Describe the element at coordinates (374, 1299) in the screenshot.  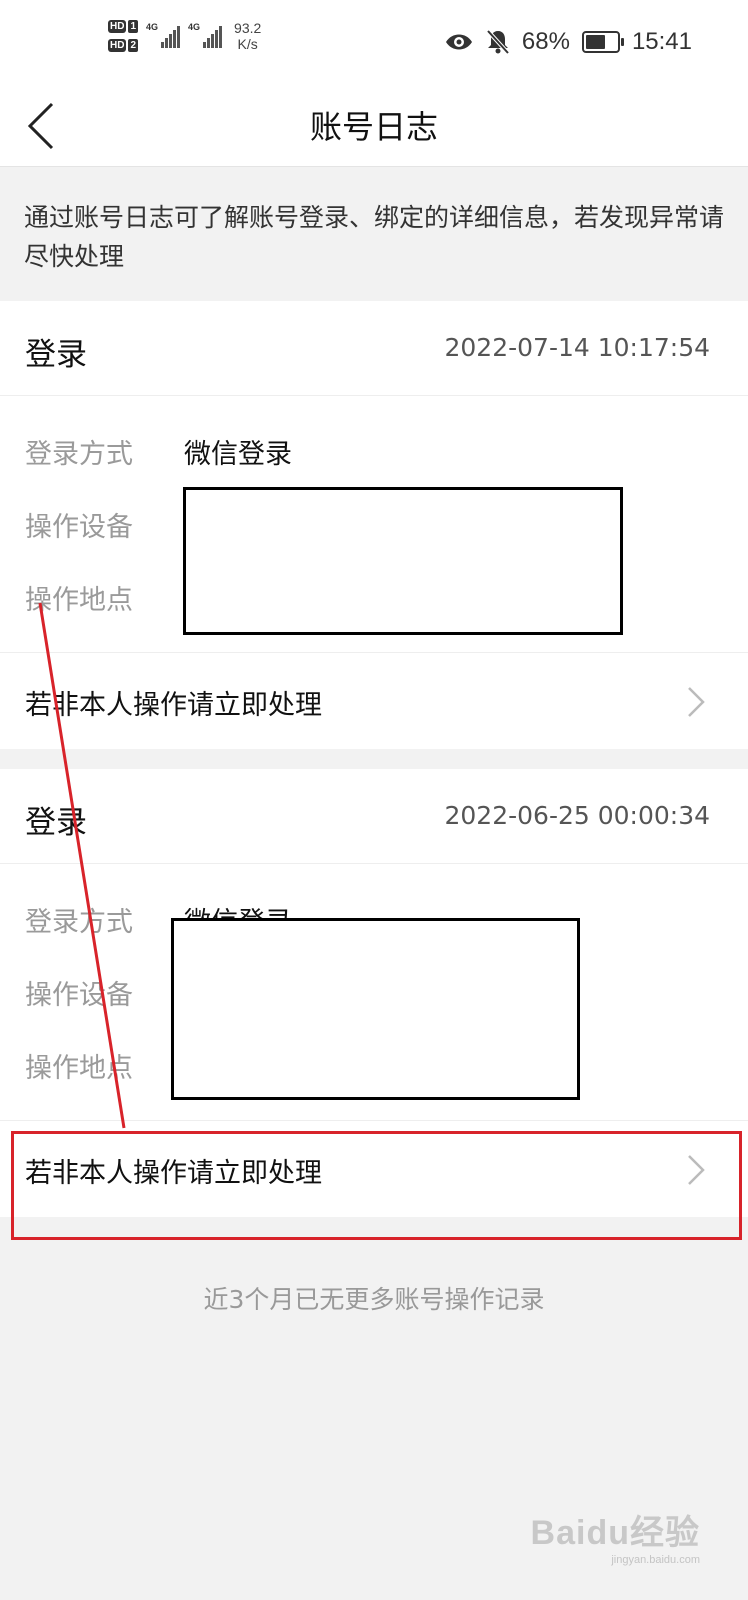
I see `end-of-list-text: 近3个月已无更多账号操作记录` at that location.